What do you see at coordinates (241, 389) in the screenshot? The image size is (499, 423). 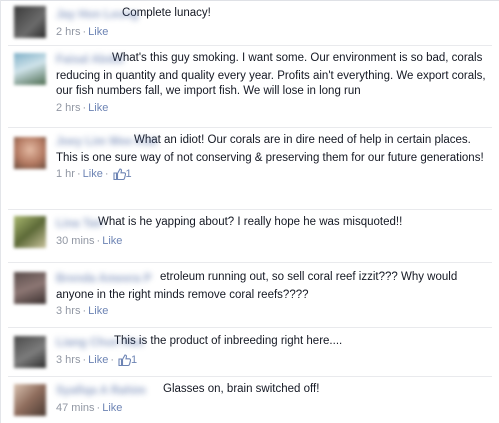 I see `comment-text: Glasses on, brain switched off!` at bounding box center [241, 389].